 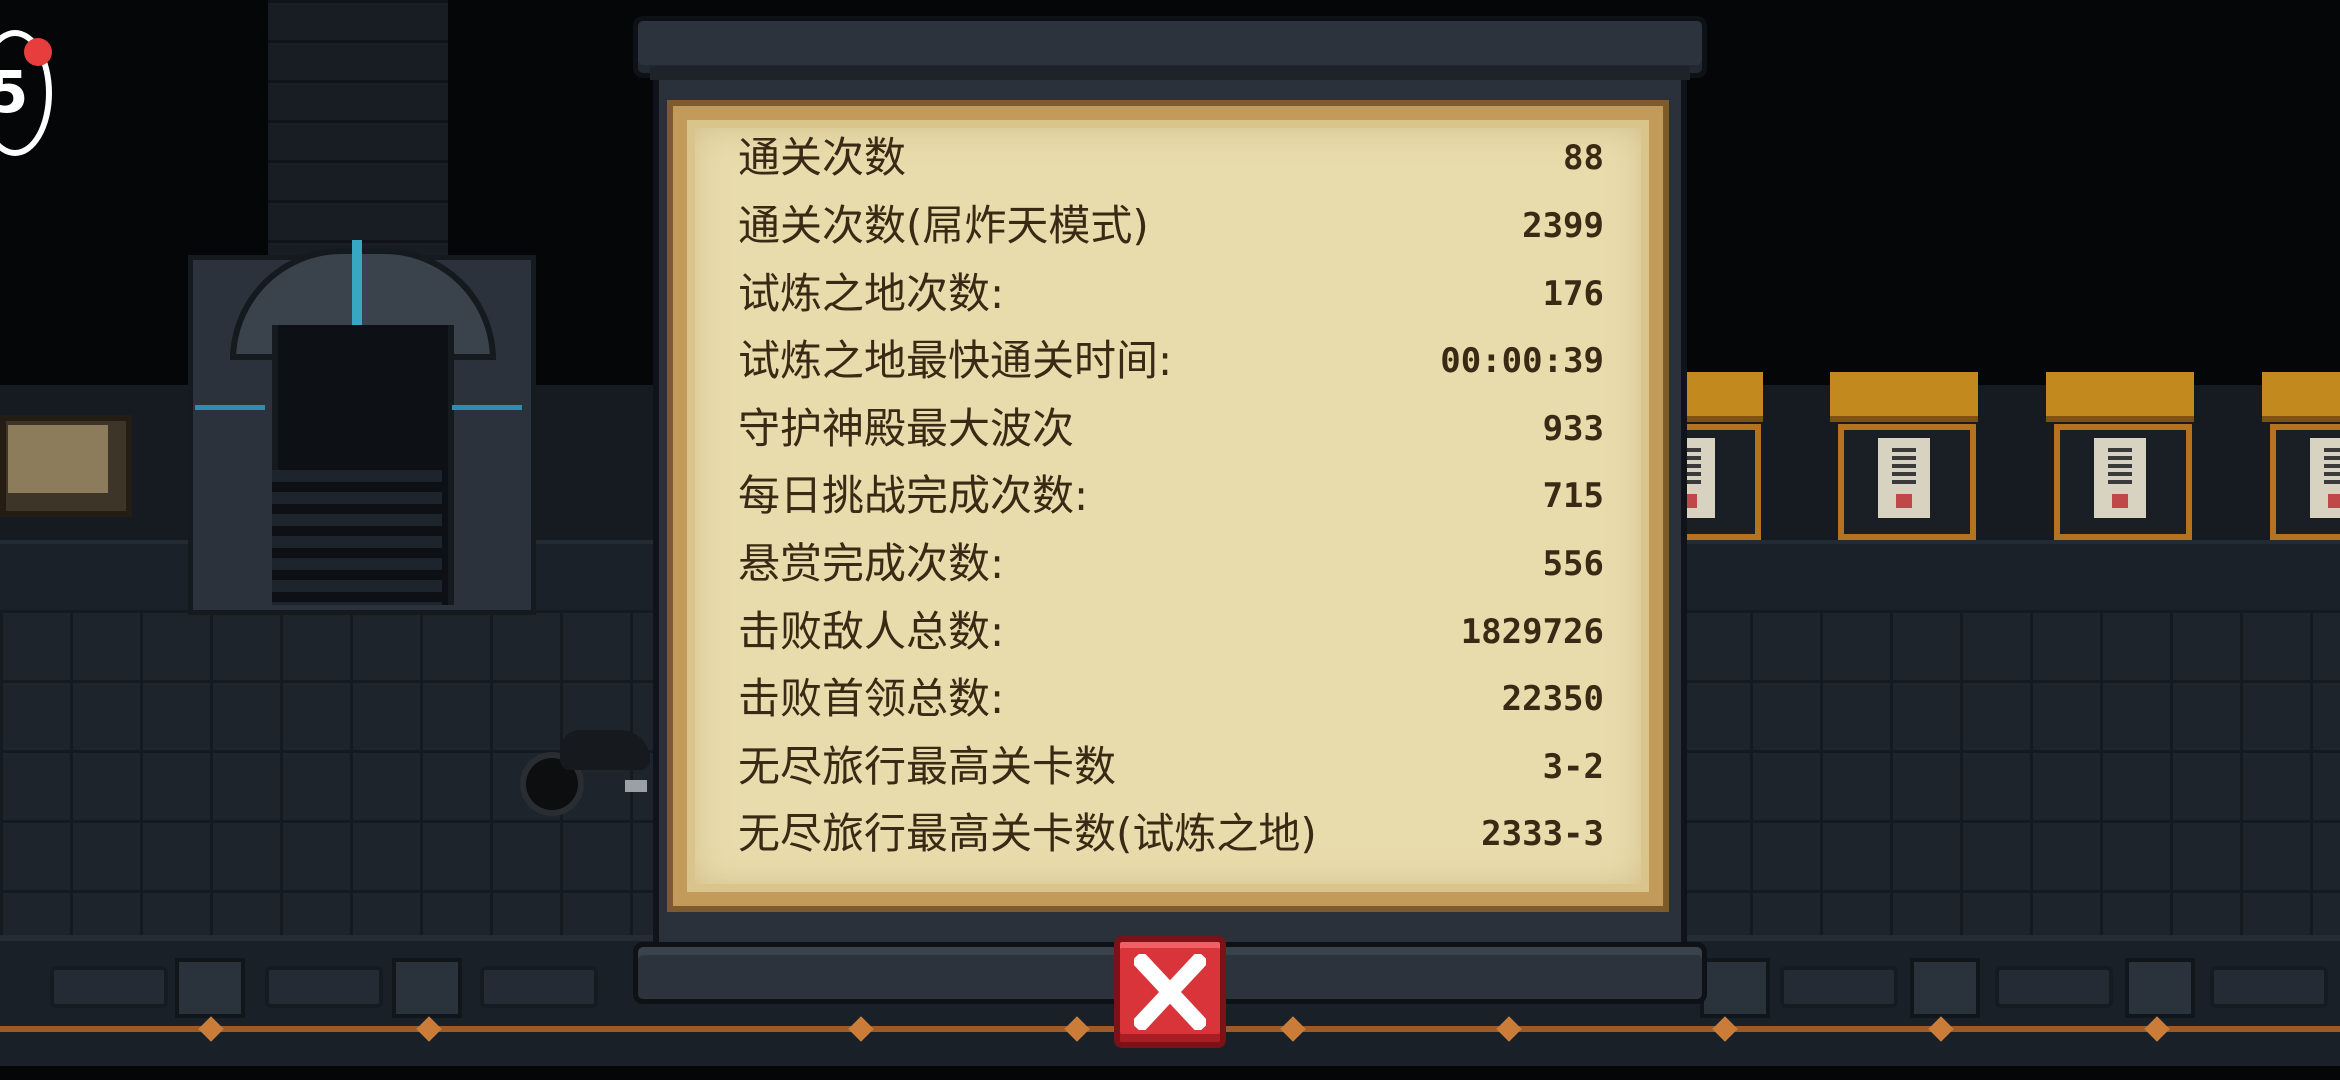 I want to click on close-icon, so click(x=1170, y=992).